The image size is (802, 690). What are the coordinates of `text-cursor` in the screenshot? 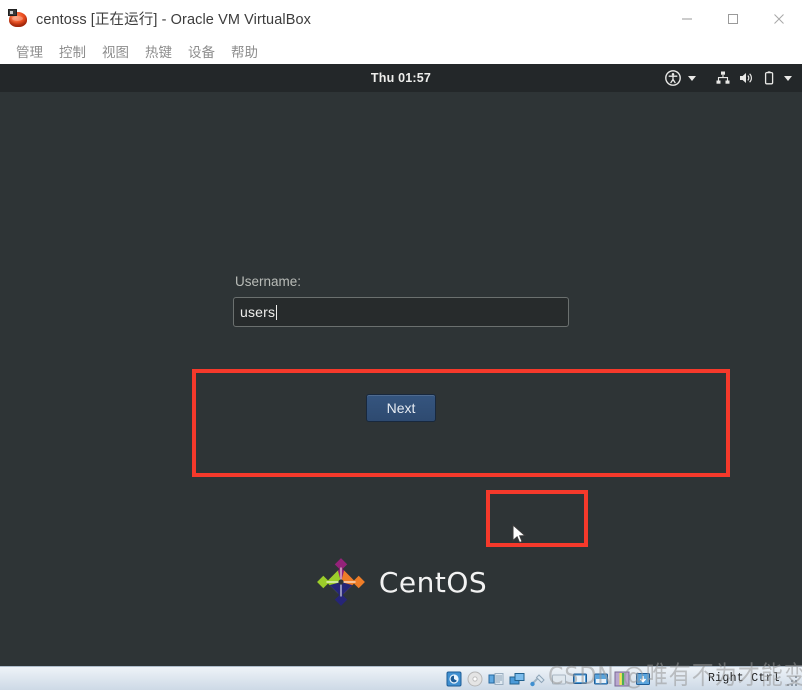 It's located at (277, 312).